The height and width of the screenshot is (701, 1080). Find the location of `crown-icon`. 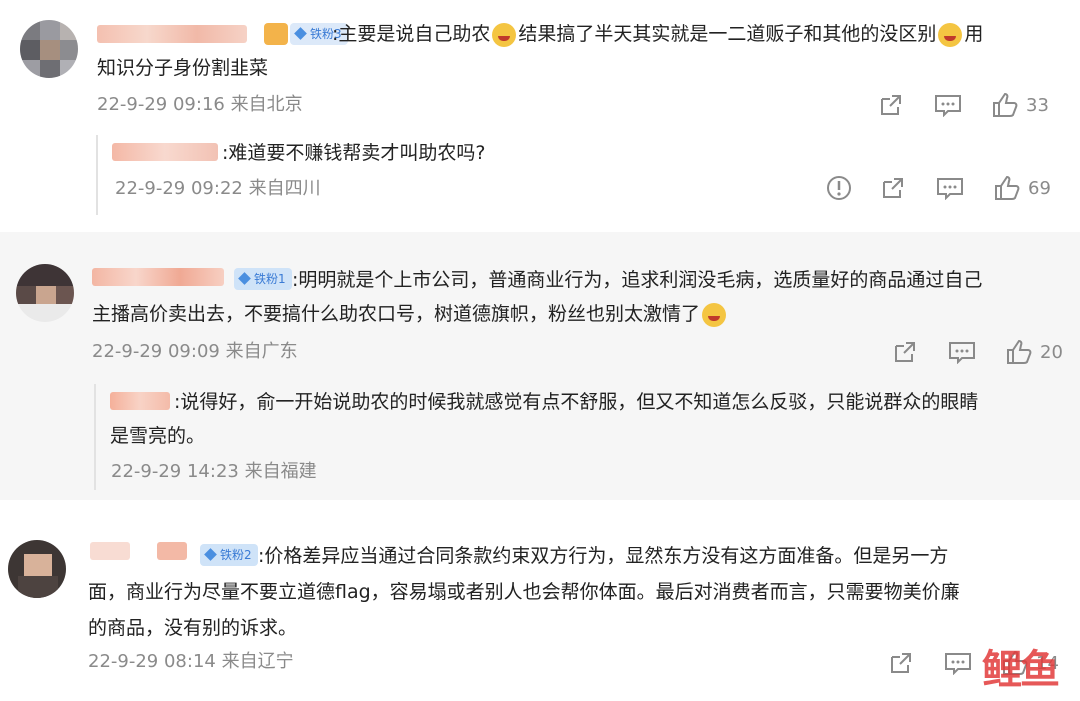

crown-icon is located at coordinates (276, 34).